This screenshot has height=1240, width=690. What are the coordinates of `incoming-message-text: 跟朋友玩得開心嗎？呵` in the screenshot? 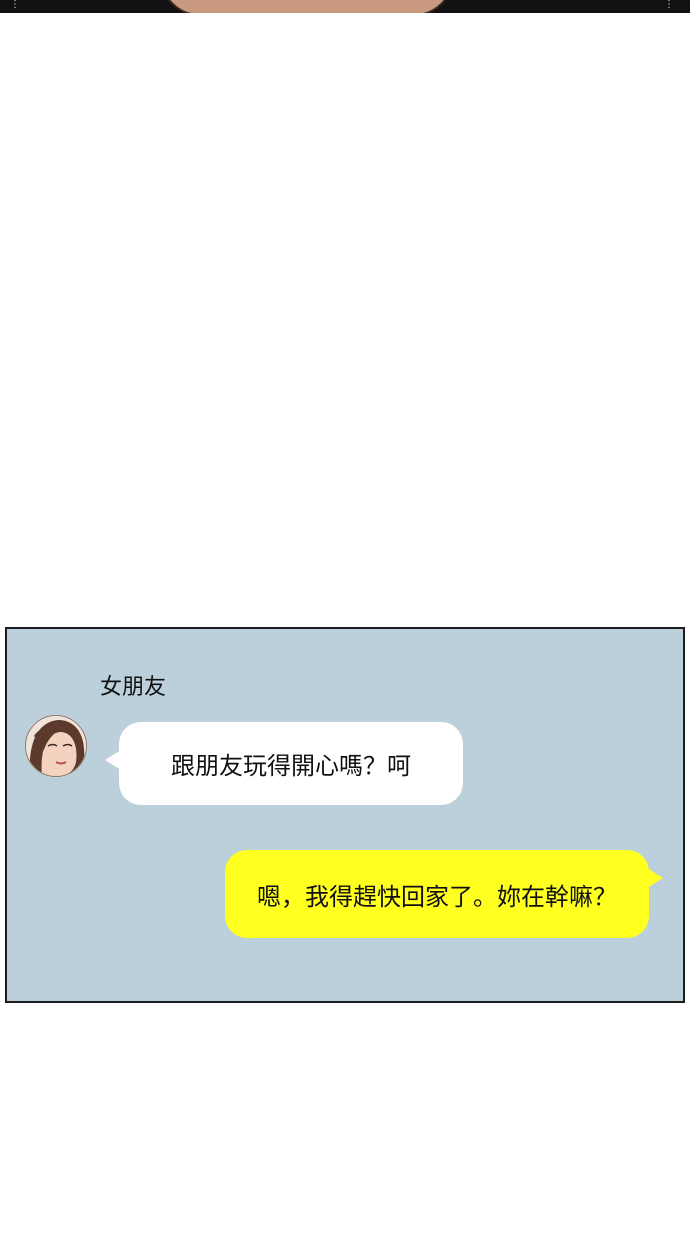 It's located at (291, 766).